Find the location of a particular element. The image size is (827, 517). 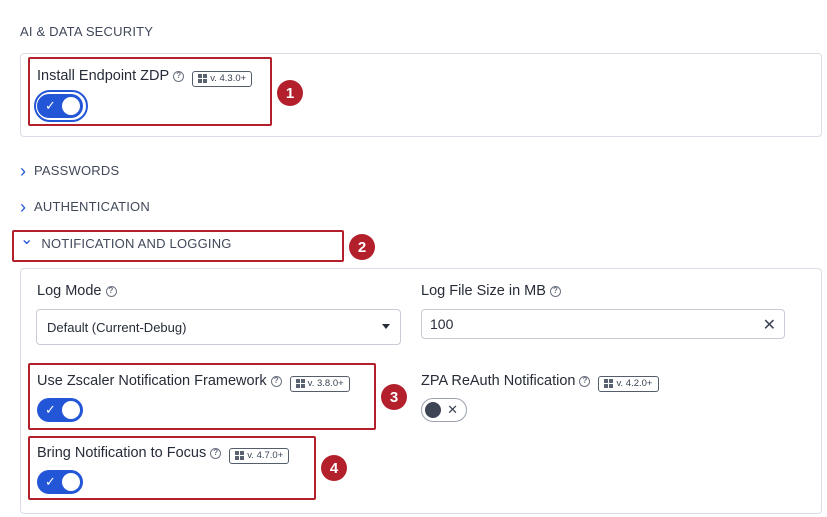

callout-badge-3: 3 is located at coordinates (394, 397).